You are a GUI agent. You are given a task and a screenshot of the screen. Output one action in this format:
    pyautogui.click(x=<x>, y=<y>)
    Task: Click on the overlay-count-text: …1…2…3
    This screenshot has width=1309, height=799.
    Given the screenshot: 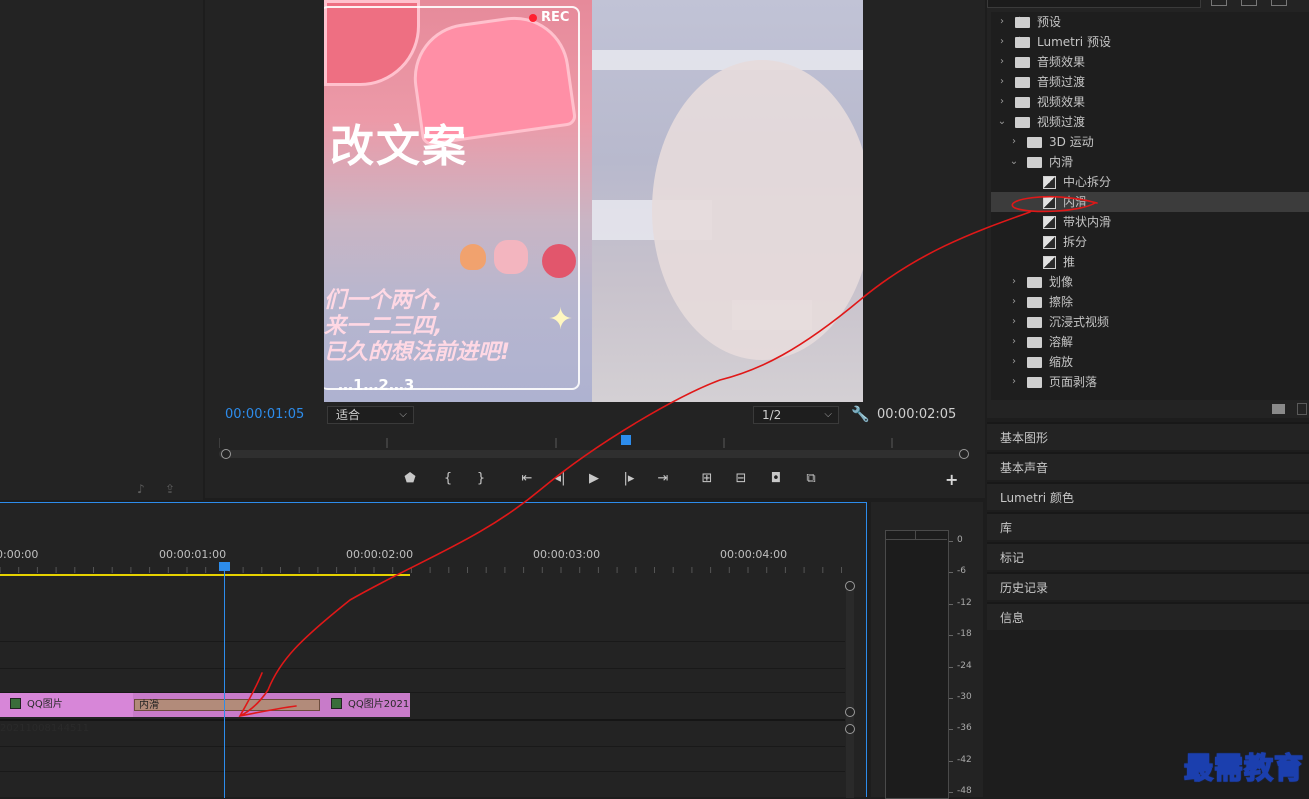 What is the action you would take?
    pyautogui.click(x=376, y=385)
    